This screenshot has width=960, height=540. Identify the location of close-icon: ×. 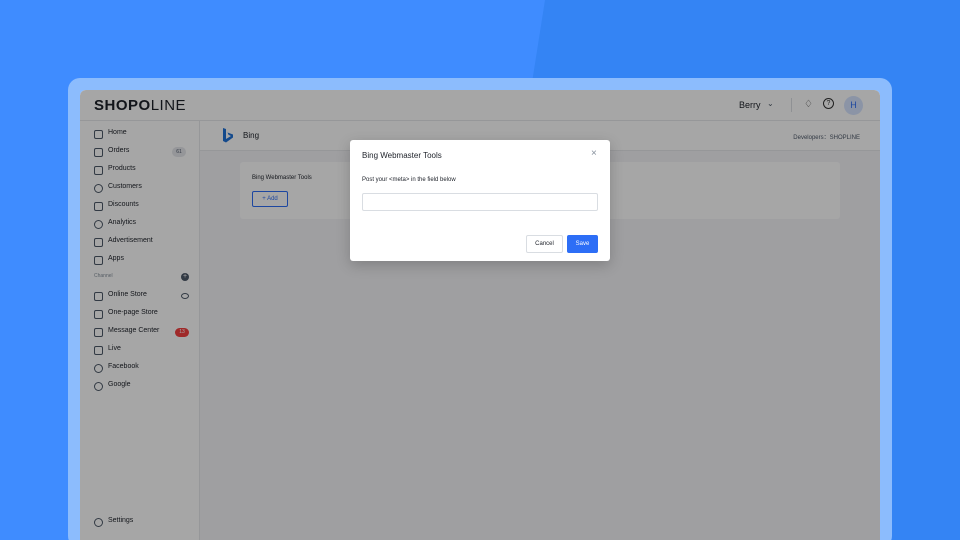
(594, 153).